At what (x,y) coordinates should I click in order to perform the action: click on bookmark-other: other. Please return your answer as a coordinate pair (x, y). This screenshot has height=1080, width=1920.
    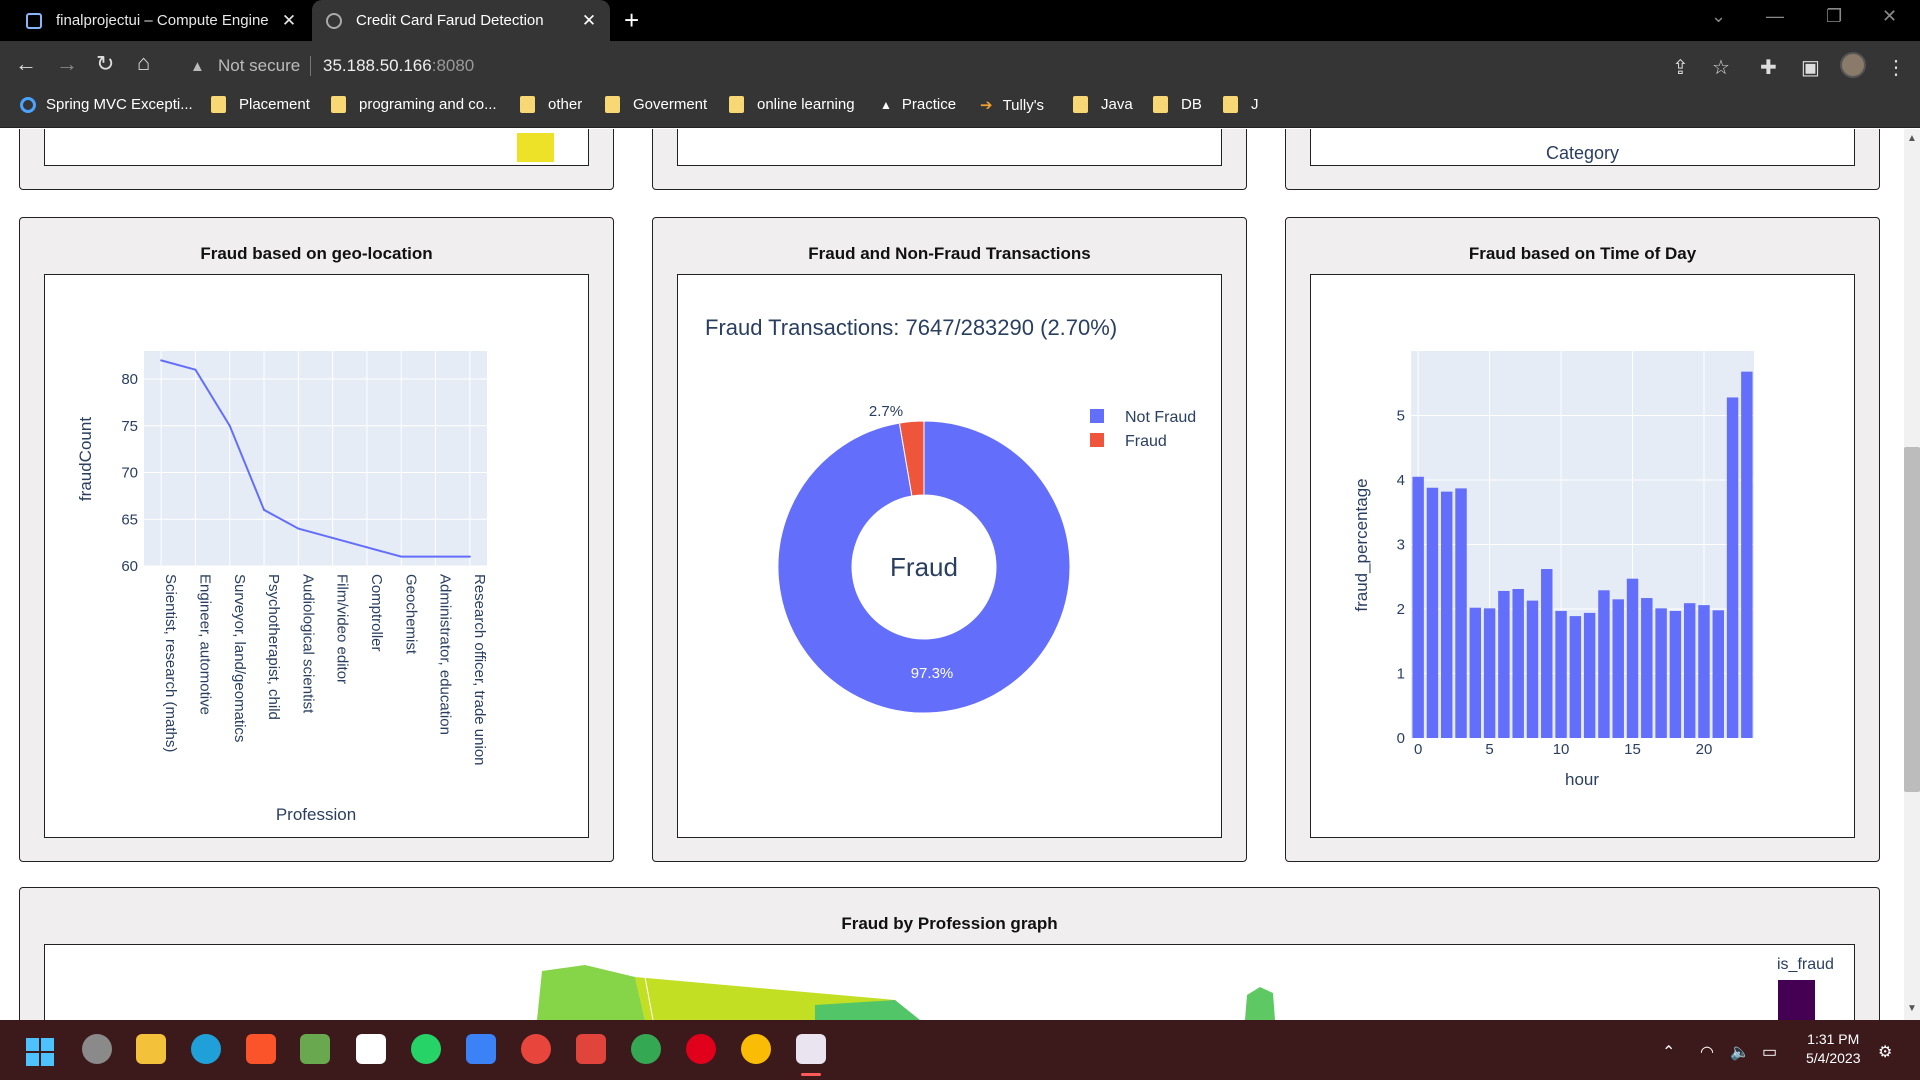
    Looking at the image, I should click on (551, 104).